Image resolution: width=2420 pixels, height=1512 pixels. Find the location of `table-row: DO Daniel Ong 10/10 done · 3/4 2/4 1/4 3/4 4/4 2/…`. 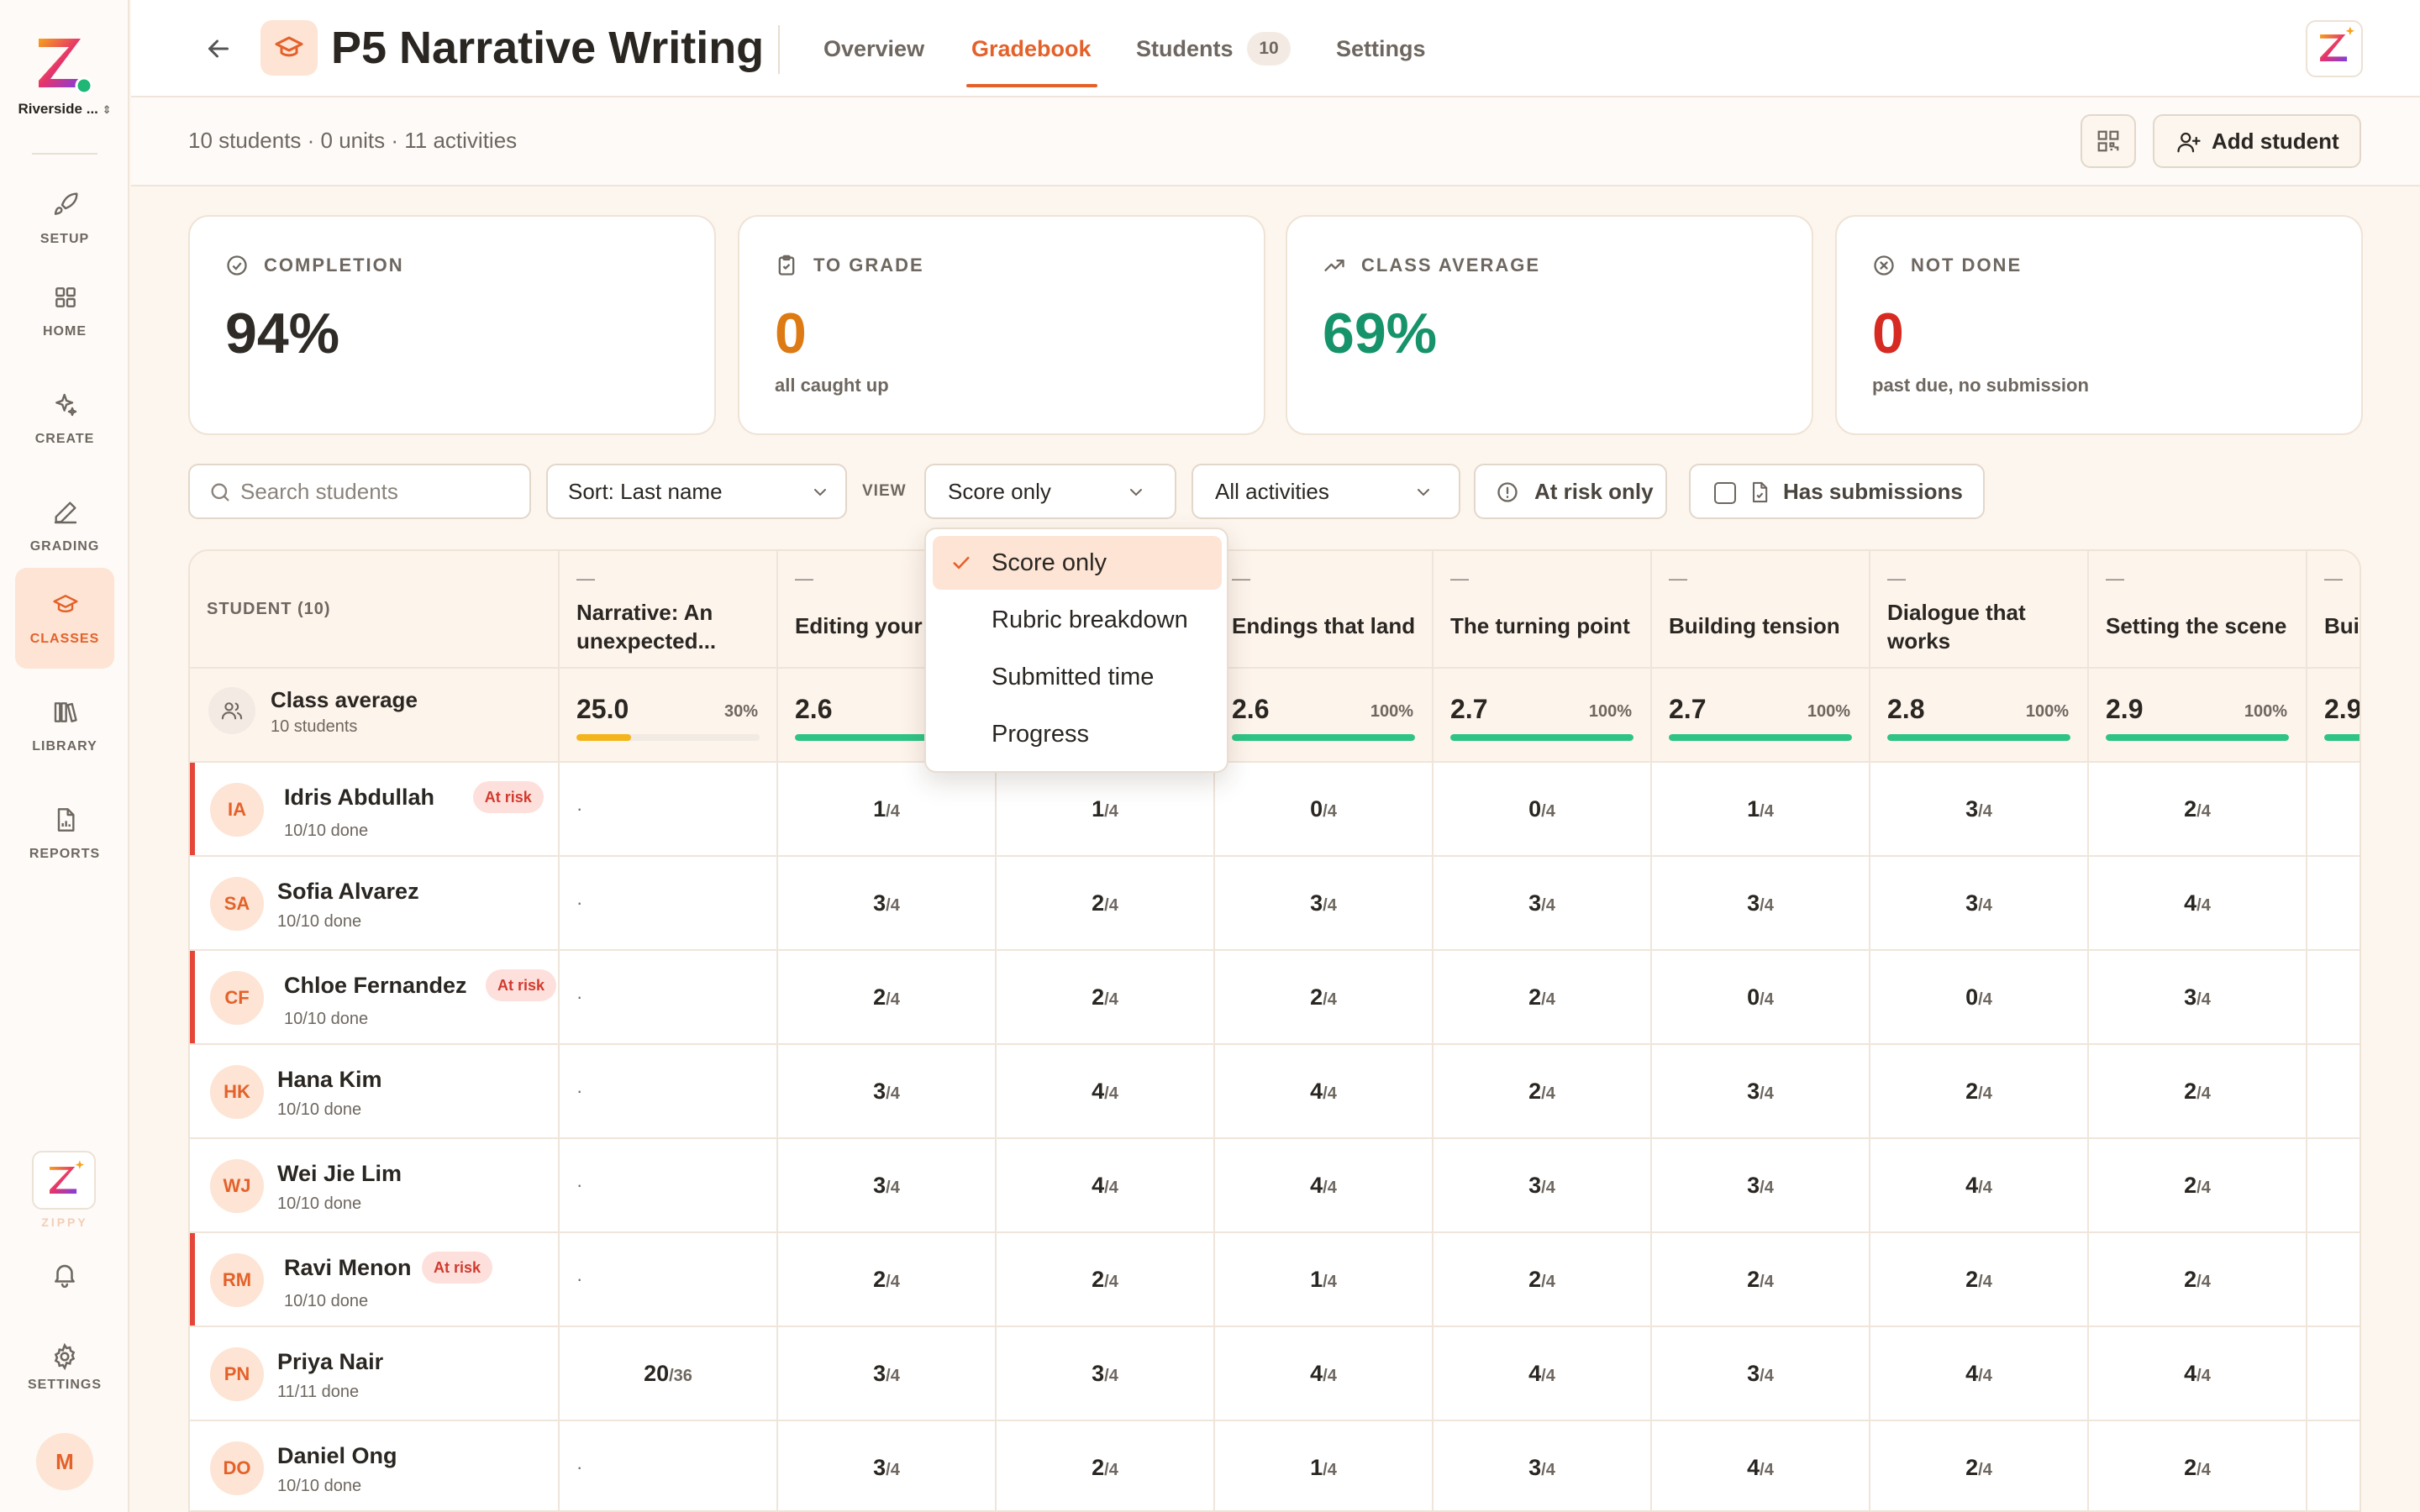

table-row: DO Daniel Ong 10/10 done · 3/4 2/4 1/4 3/4 4/4 2/… is located at coordinates (1275, 1465).